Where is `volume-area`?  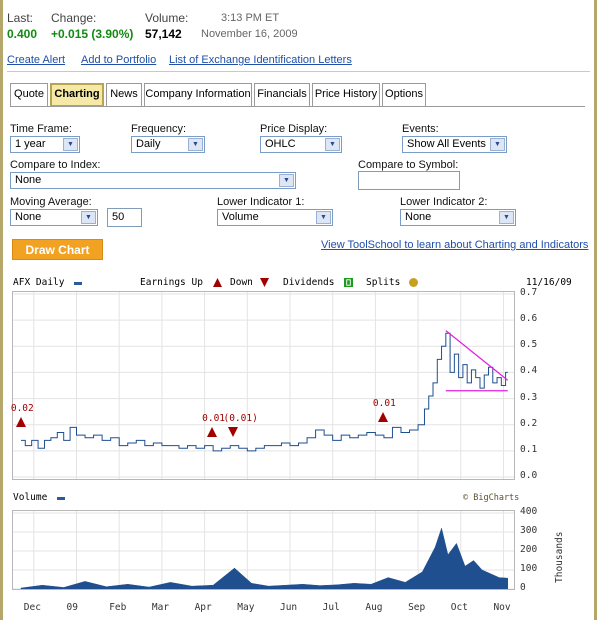 volume-area is located at coordinates (264, 558).